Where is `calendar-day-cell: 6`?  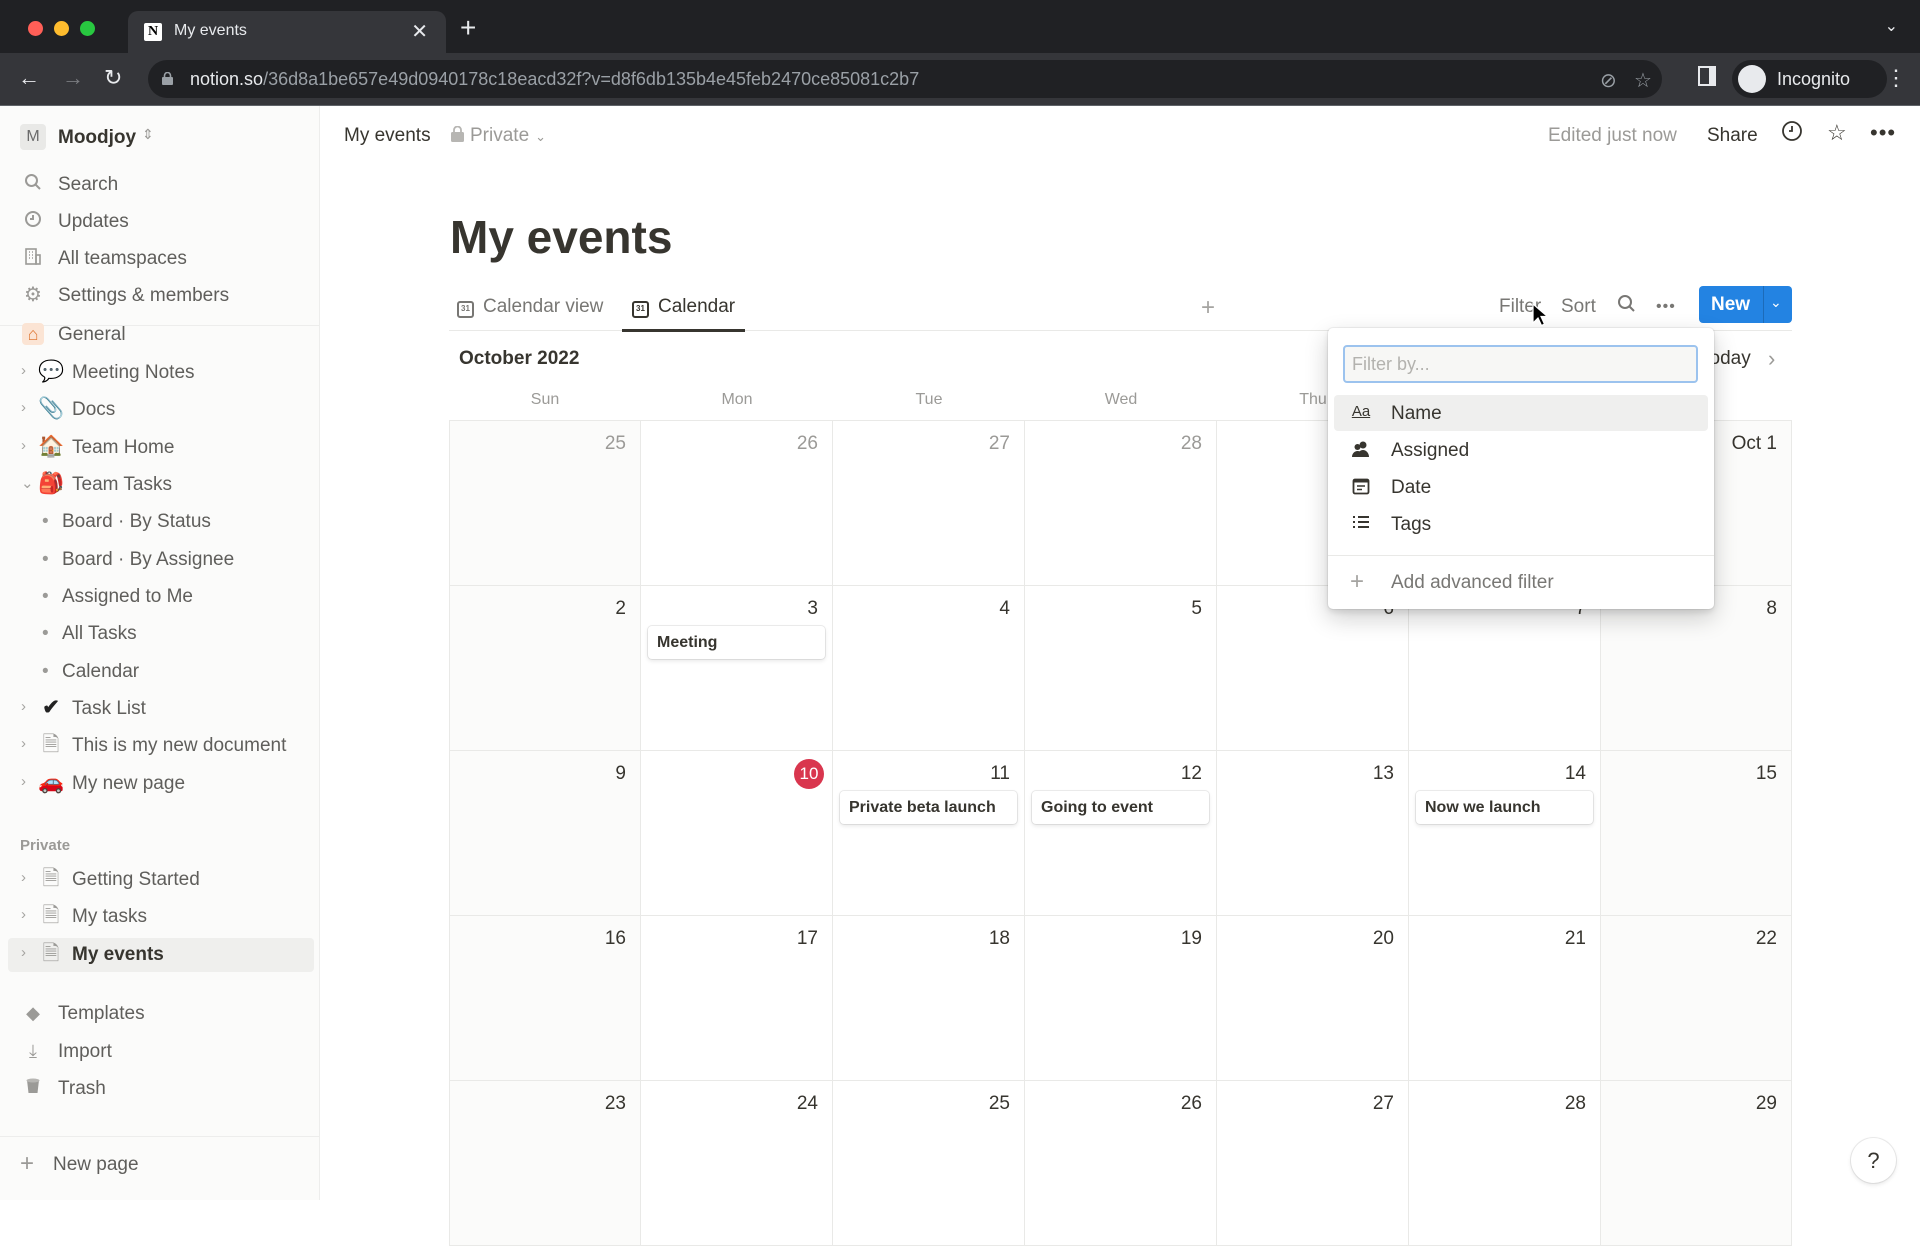
calendar-day-cell: 6 is located at coordinates (1313, 668).